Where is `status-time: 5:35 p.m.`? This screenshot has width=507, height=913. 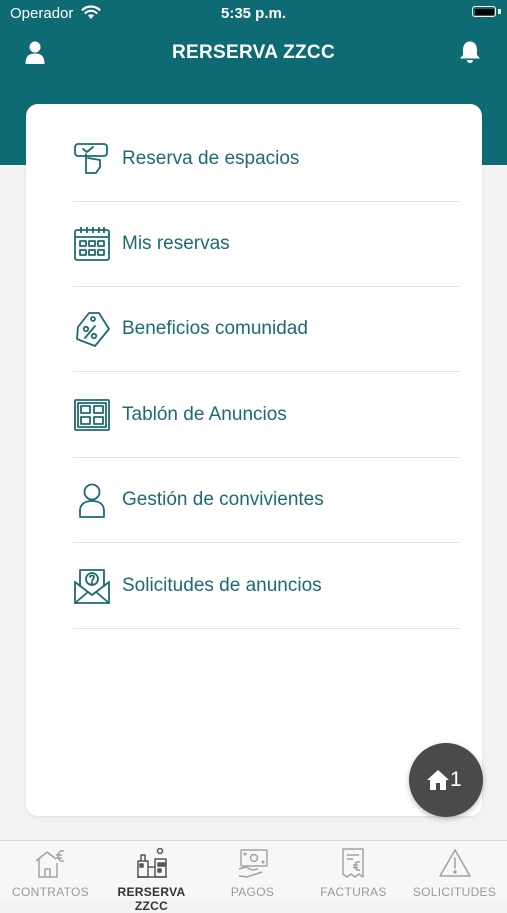 status-time: 5:35 p.m. is located at coordinates (253, 13).